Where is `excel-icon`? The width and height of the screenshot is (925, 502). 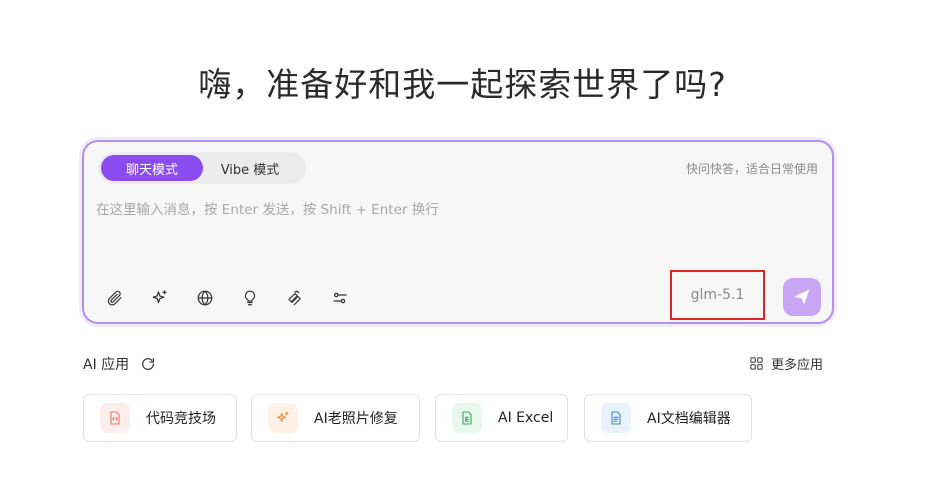
excel-icon is located at coordinates (467, 418).